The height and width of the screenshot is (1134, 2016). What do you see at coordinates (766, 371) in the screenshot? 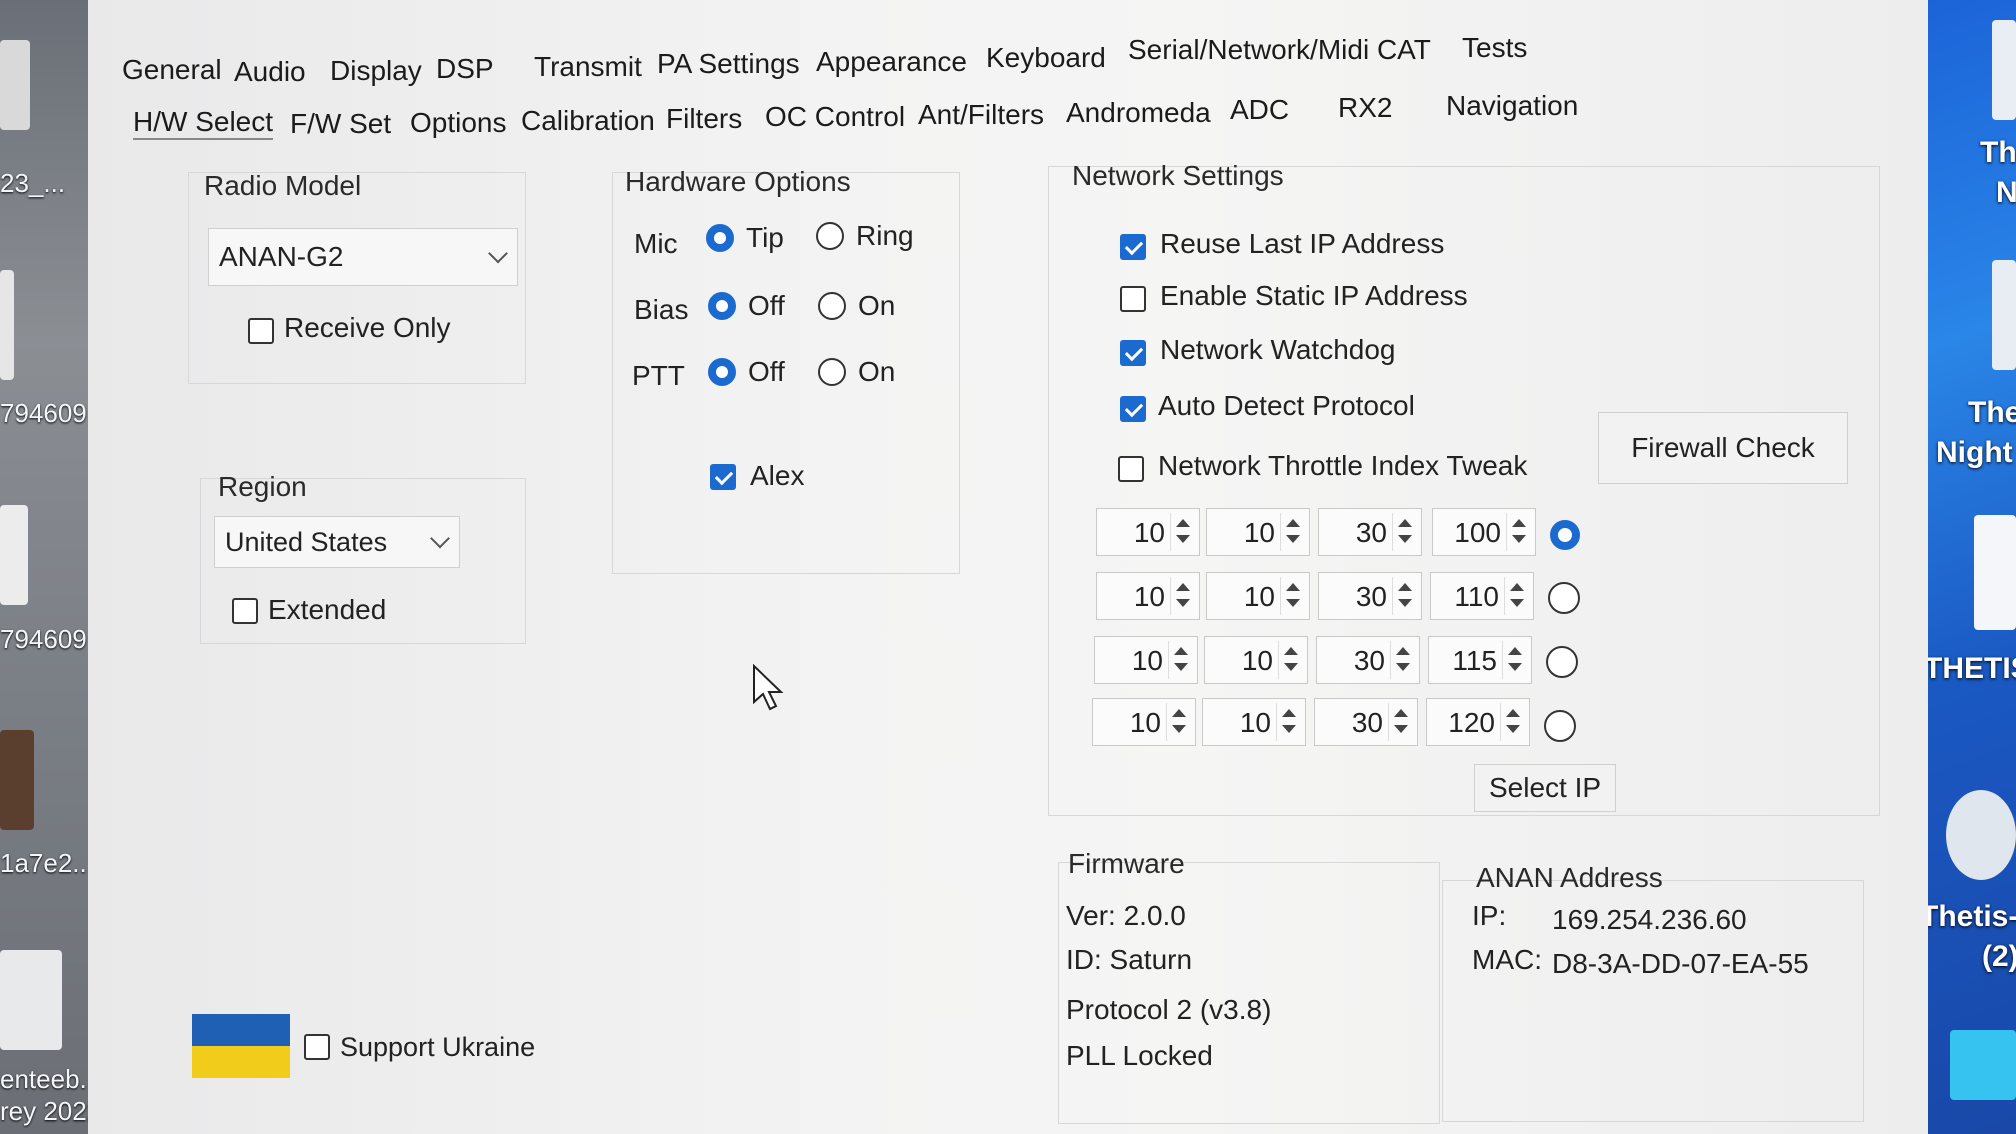
I see `ptt-off-label: Off` at bounding box center [766, 371].